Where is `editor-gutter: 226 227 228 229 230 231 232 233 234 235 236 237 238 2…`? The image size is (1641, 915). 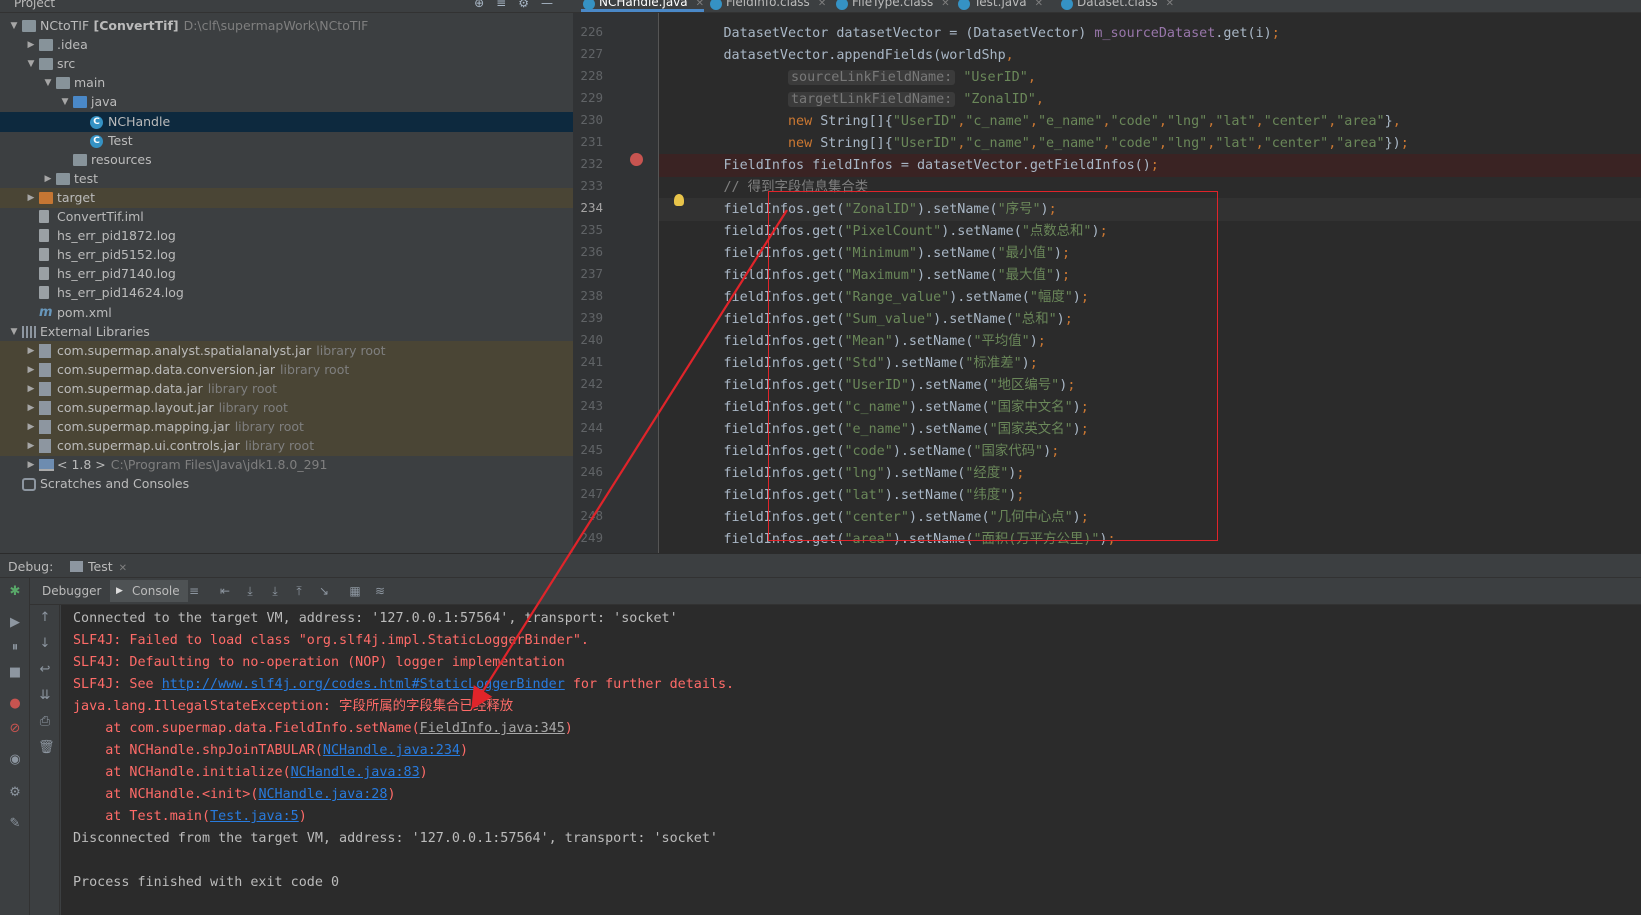 editor-gutter: 226 227 228 229 230 231 232 233 234 235 236 237 238 2… is located at coordinates (615, 283).